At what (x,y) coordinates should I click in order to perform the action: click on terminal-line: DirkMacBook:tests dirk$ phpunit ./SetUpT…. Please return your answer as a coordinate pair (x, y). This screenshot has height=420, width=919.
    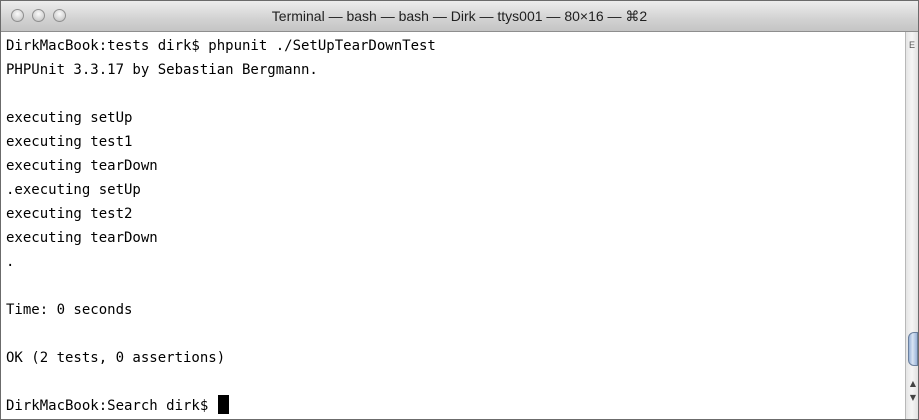
    Looking at the image, I should click on (221, 46).